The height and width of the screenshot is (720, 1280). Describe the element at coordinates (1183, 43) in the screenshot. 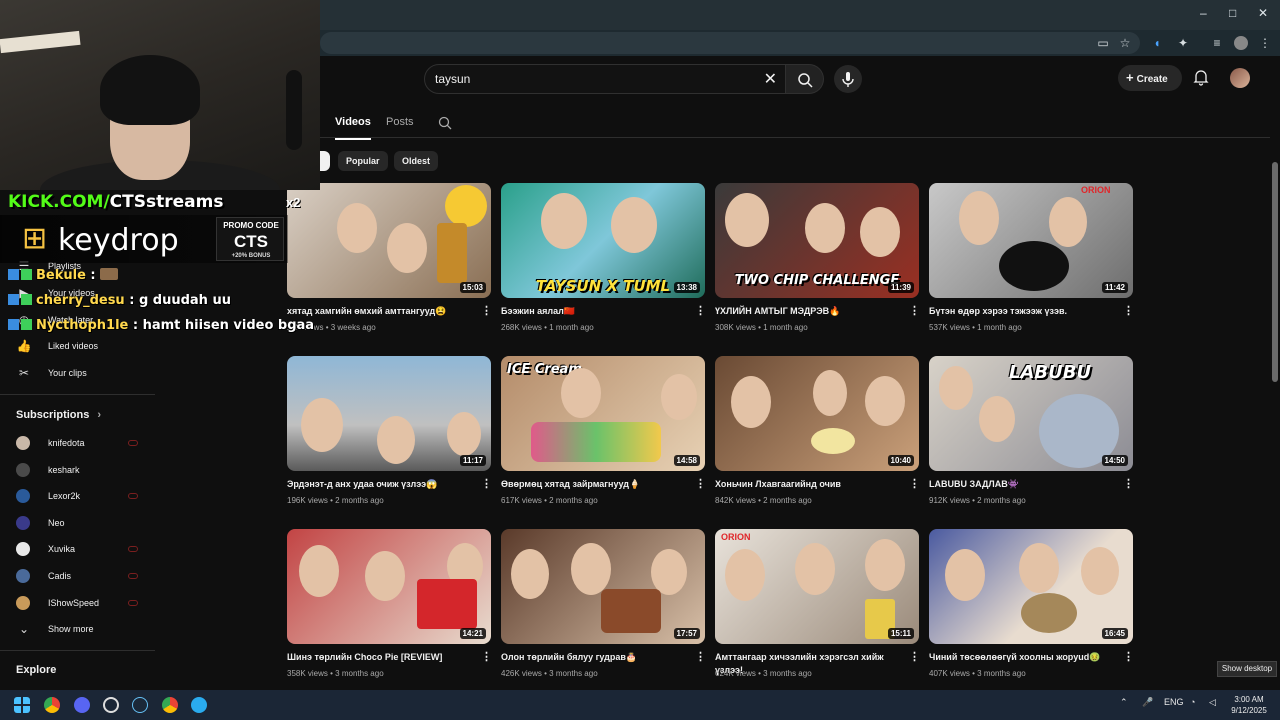

I see `extensions-puzzle-icon: ✦` at that location.